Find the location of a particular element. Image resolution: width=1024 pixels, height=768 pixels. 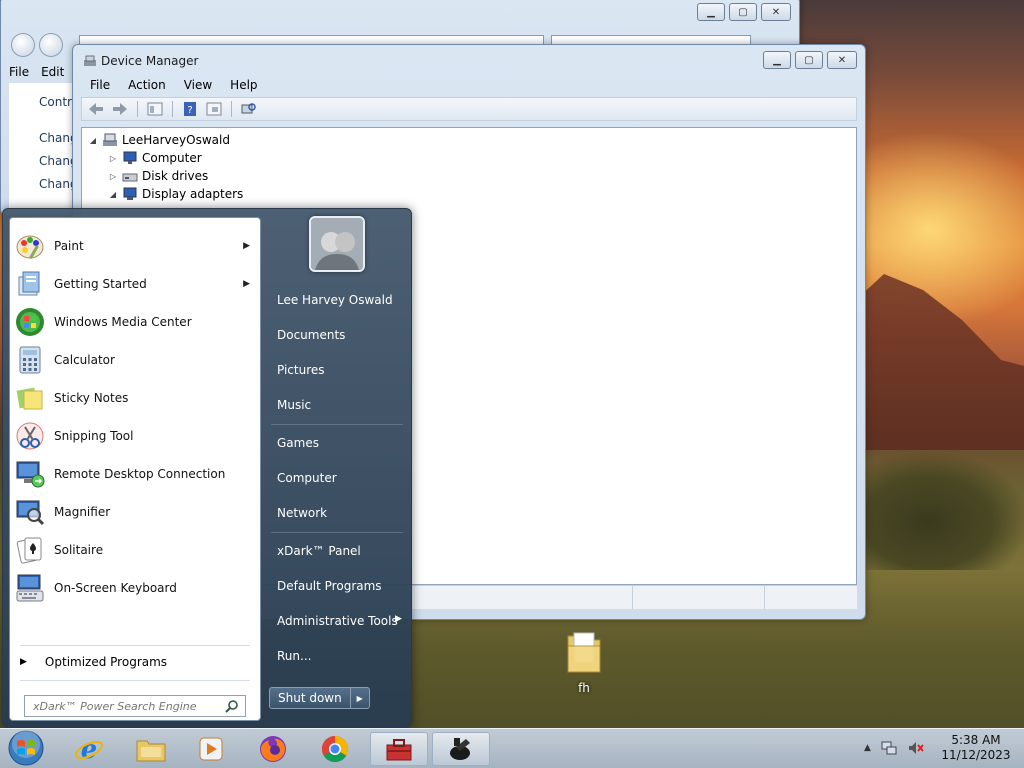

program-calculator: Calculator is located at coordinates (136, 360).